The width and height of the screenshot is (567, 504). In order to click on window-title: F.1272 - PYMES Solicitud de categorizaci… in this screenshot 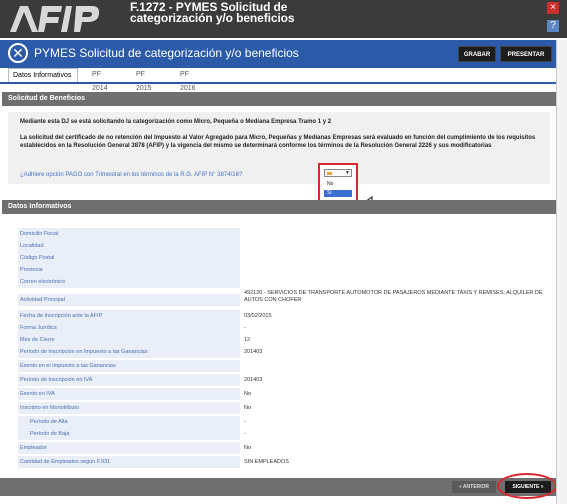, I will do `click(212, 12)`.